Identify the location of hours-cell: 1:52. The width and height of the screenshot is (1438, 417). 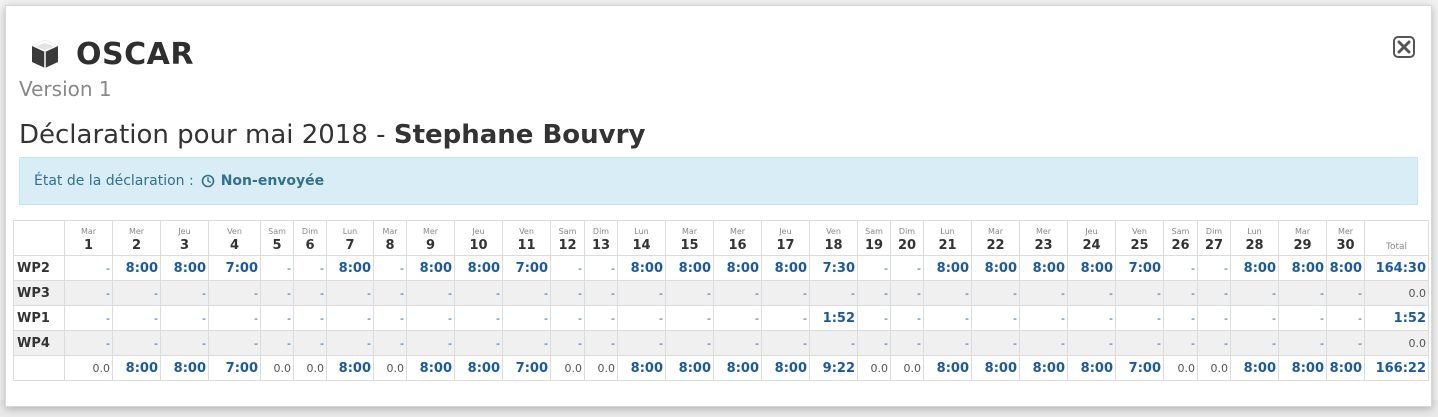
(833, 318).